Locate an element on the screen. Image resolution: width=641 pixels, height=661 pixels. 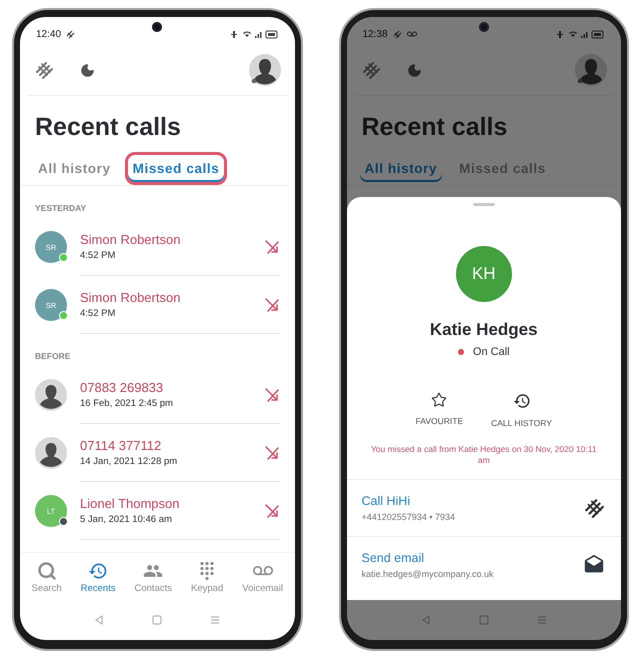
nav-tab: Search is located at coordinates (47, 577).